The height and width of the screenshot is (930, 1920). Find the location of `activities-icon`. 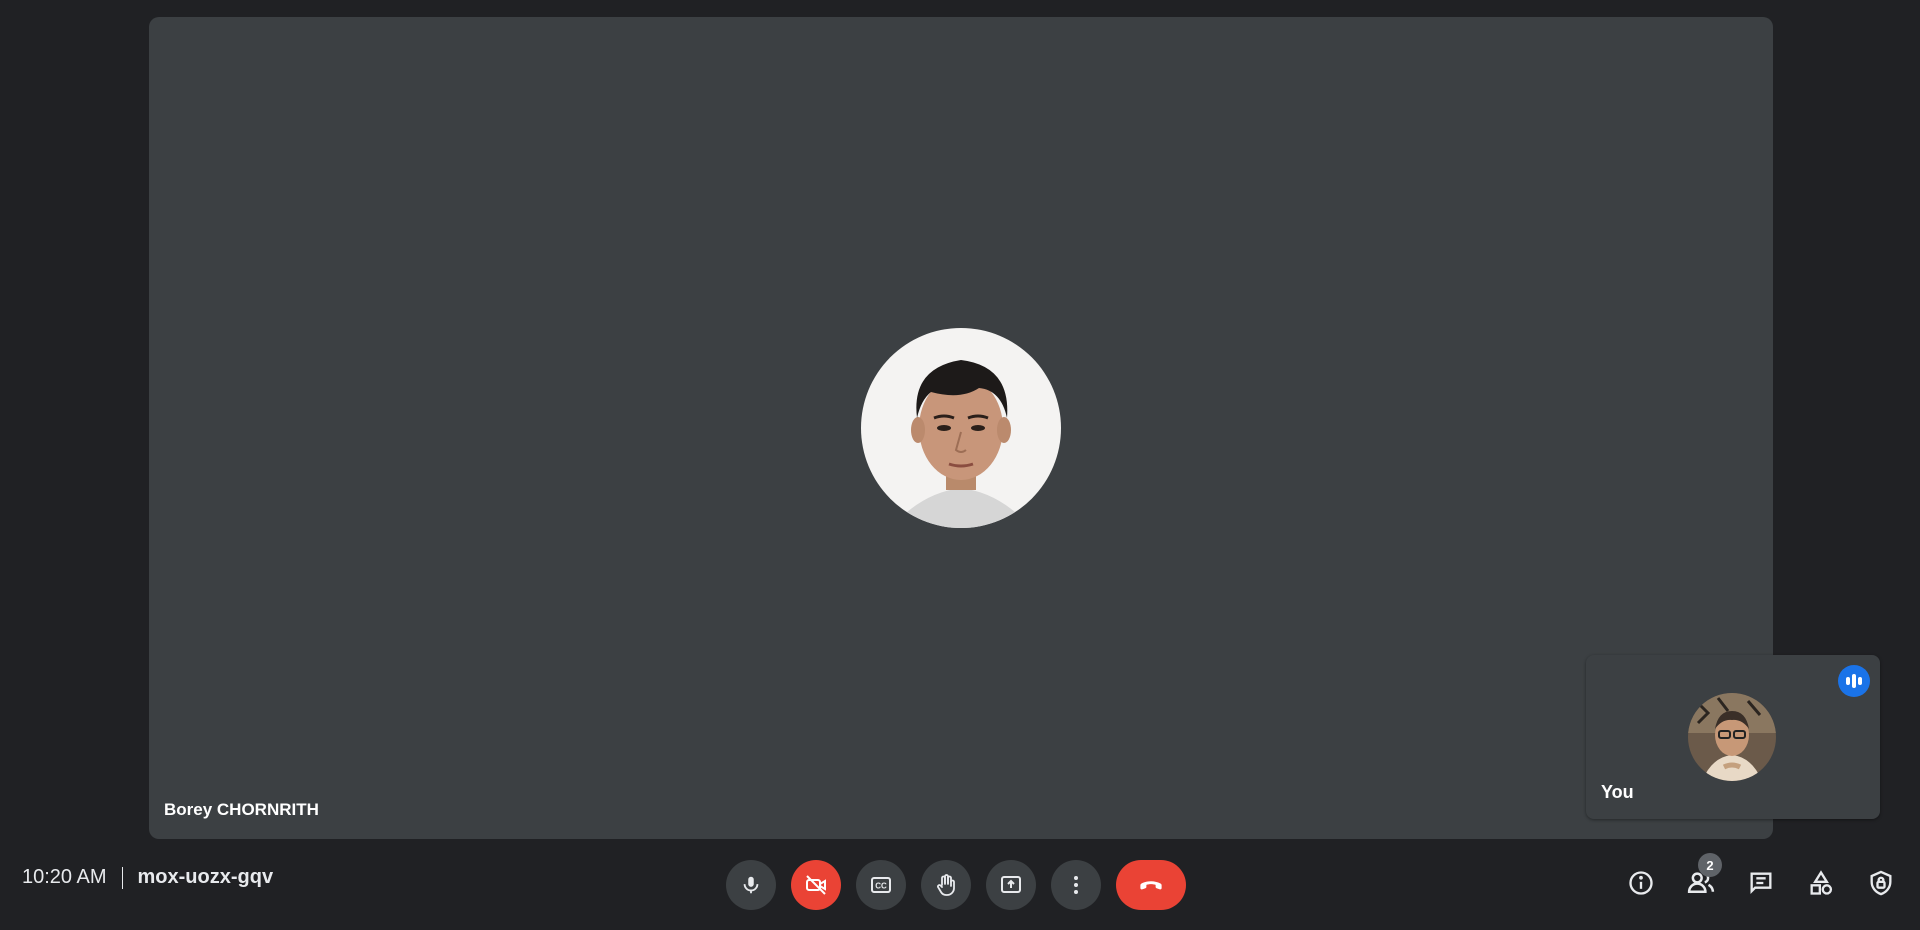

activities-icon is located at coordinates (1821, 882).